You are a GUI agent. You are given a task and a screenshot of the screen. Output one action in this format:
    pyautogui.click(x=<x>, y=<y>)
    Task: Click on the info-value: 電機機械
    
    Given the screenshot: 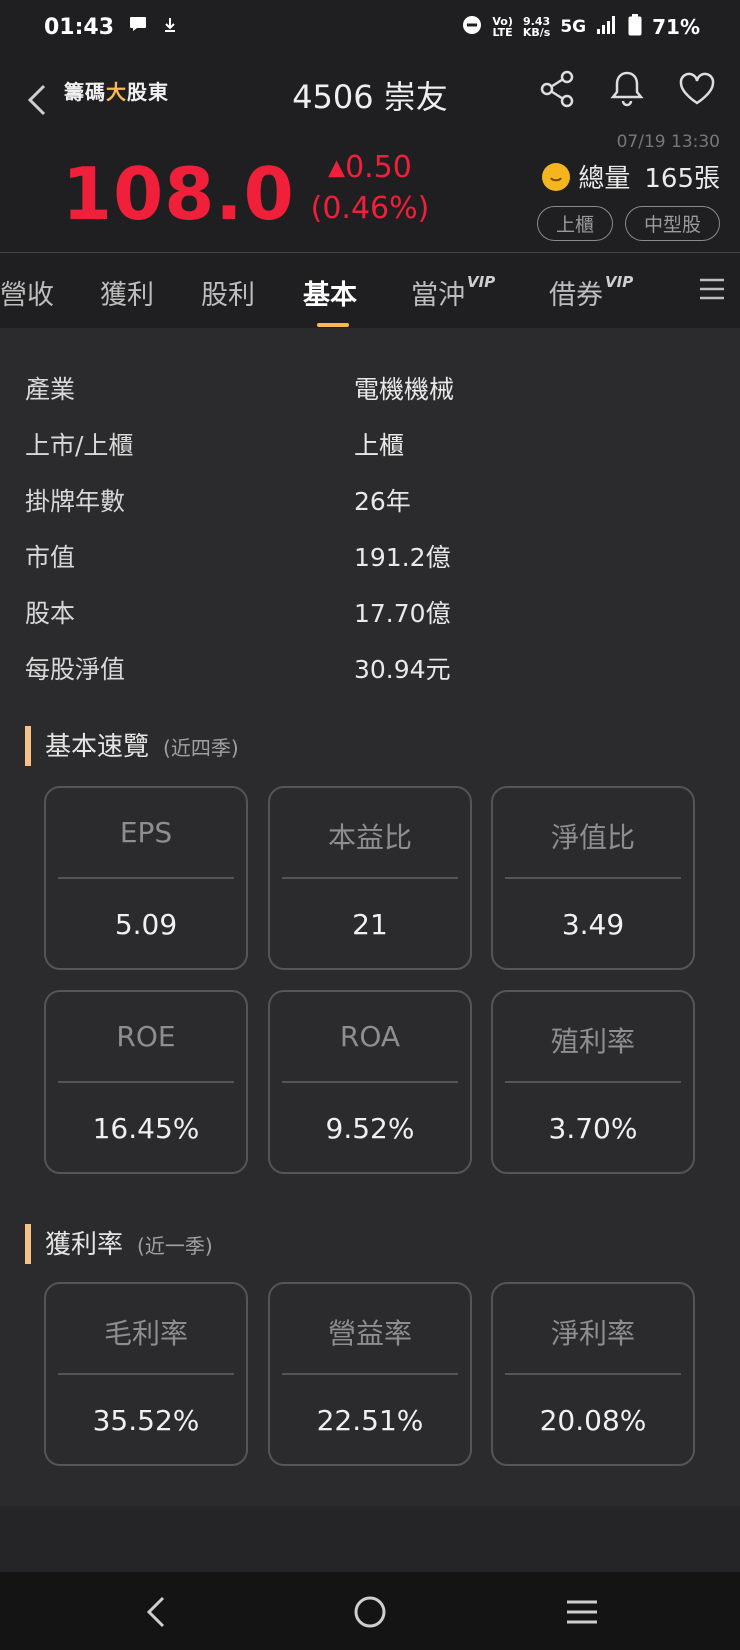 What is the action you would take?
    pyautogui.click(x=404, y=389)
    